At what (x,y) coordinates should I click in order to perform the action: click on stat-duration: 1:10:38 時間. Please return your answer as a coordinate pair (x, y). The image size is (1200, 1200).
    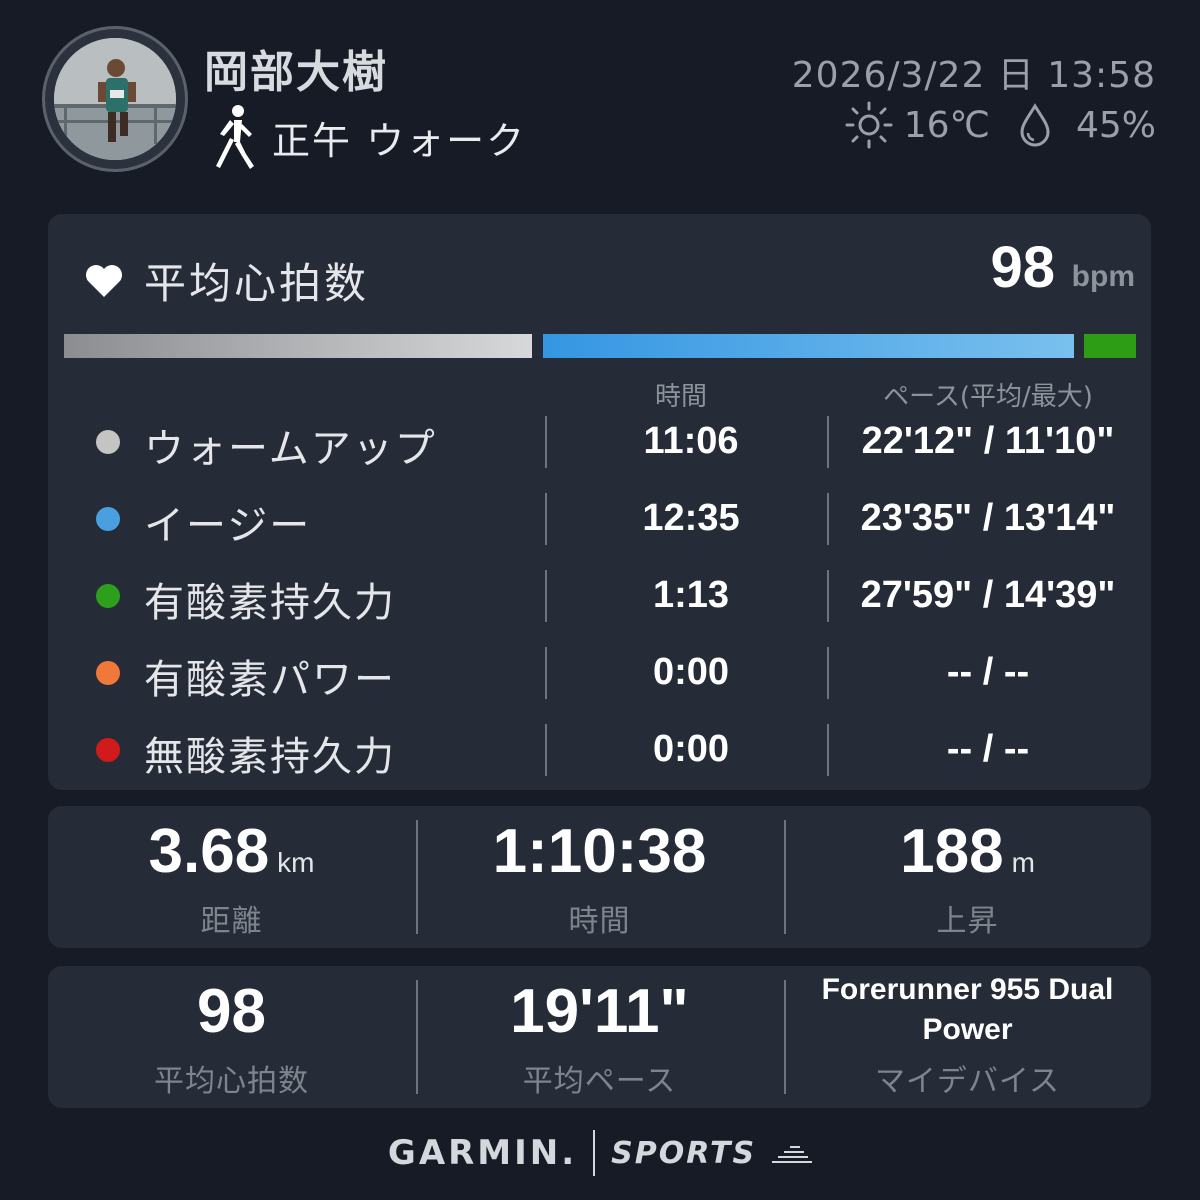
    Looking at the image, I should click on (599, 877).